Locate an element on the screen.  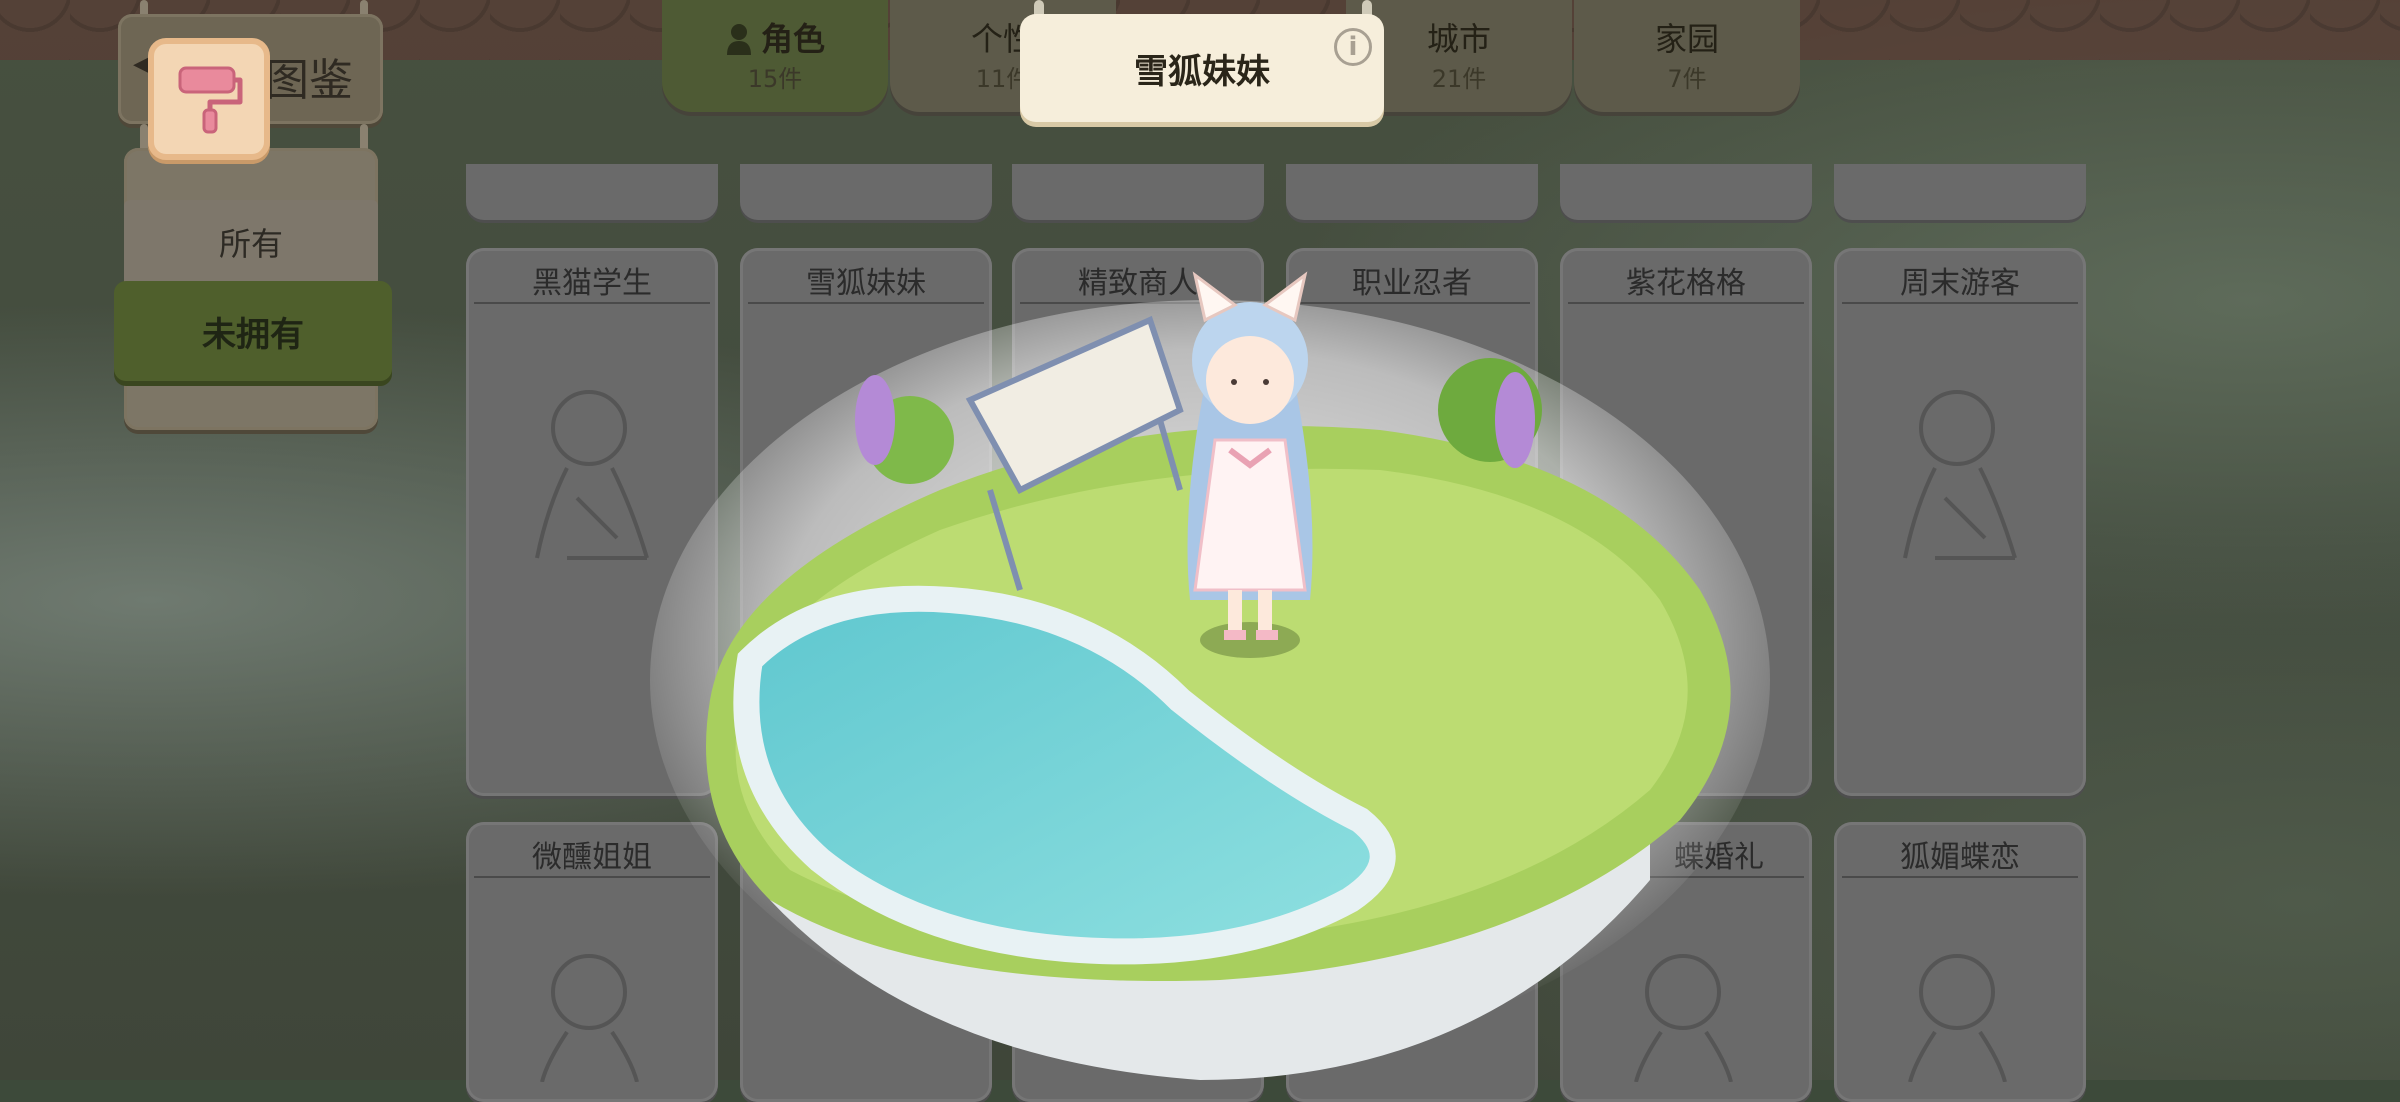
card-name: 狐媚蝶恋 is located at coordinates (1960, 855).